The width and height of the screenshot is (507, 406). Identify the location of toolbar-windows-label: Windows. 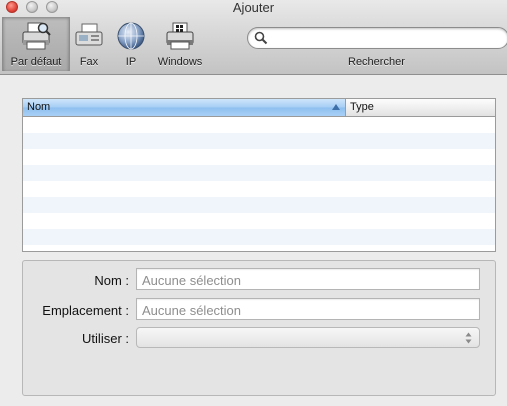
(180, 62).